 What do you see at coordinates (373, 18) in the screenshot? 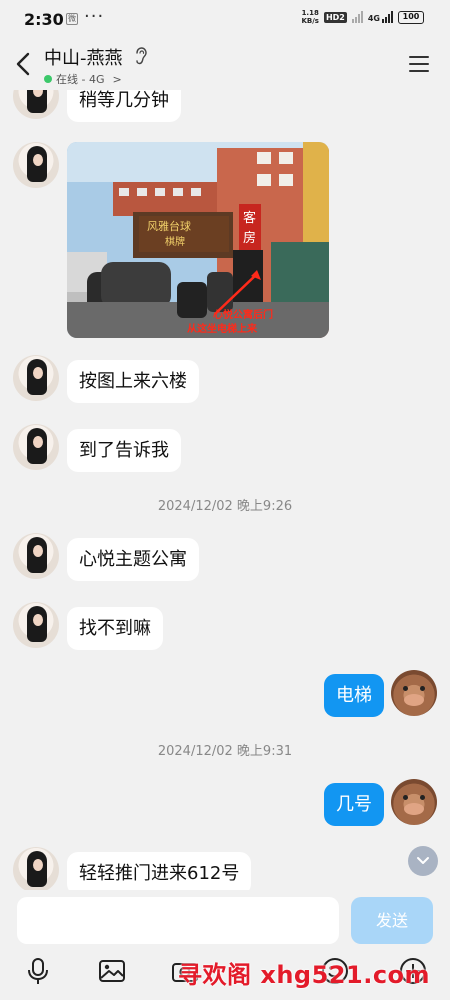
I see `network-type: 4G` at bounding box center [373, 18].